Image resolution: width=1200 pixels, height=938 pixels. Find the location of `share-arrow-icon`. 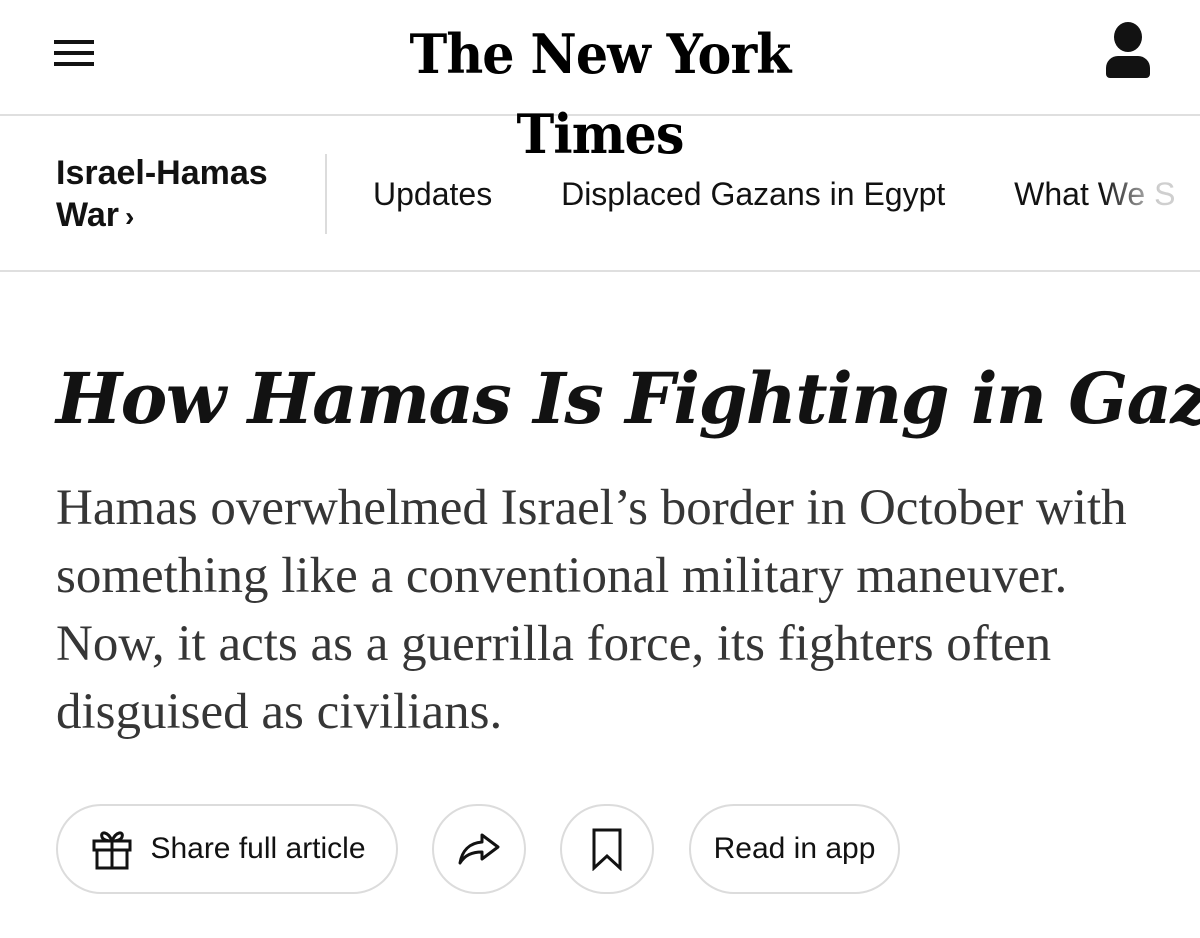

share-arrow-icon is located at coordinates (479, 849).